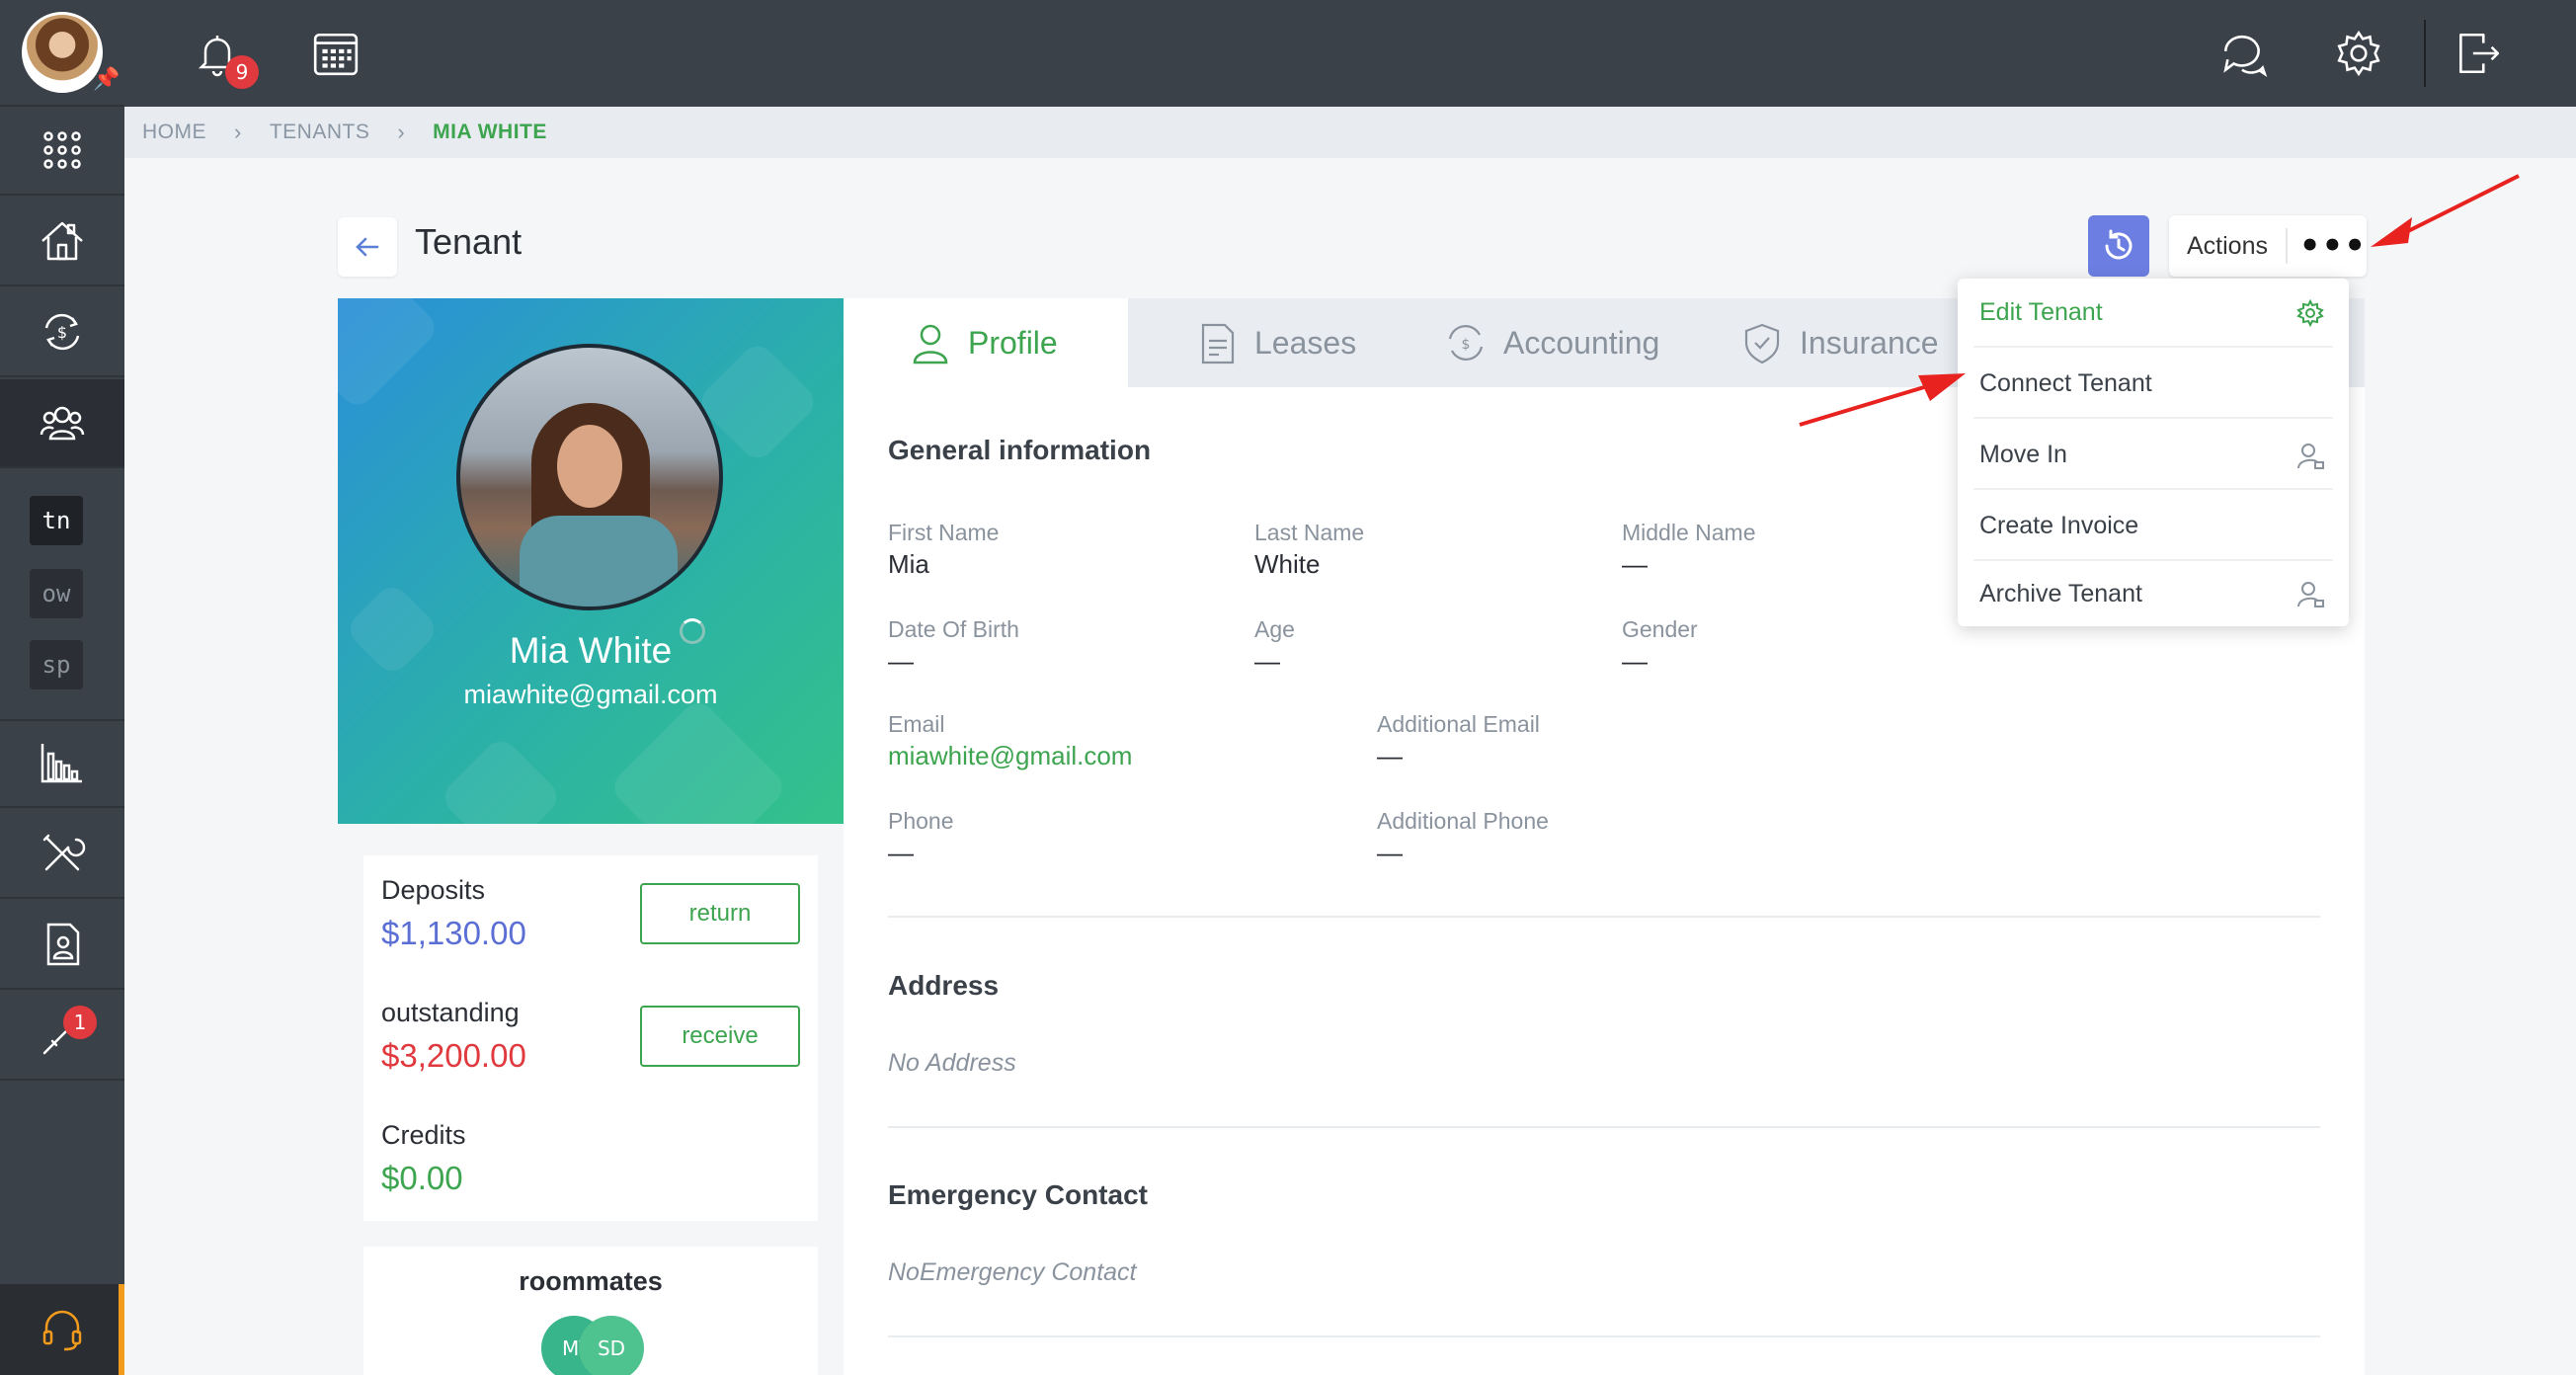 Image resolution: width=2576 pixels, height=1375 pixels. I want to click on tab-profile: Profile, so click(986, 342).